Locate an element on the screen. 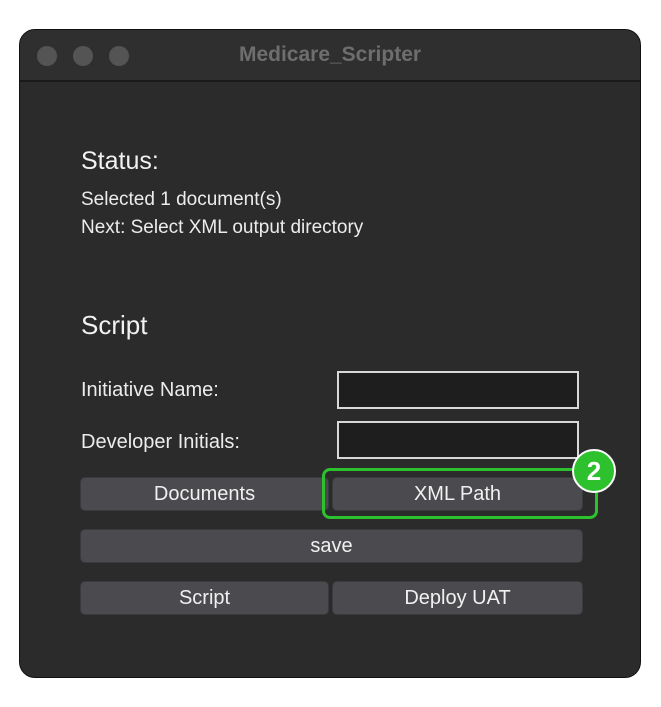 This screenshot has width=661, height=707. save-button: save is located at coordinates (331, 546).